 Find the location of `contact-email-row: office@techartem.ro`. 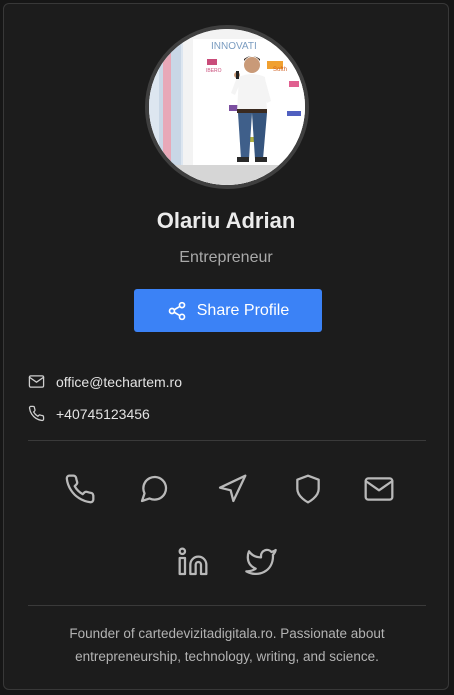

contact-email-row: office@techartem.ro is located at coordinates (105, 381).